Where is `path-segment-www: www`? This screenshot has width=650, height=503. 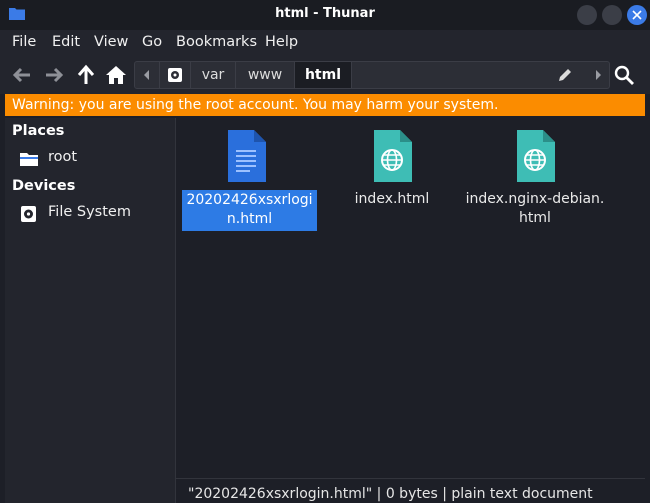 path-segment-www: www is located at coordinates (265, 75).